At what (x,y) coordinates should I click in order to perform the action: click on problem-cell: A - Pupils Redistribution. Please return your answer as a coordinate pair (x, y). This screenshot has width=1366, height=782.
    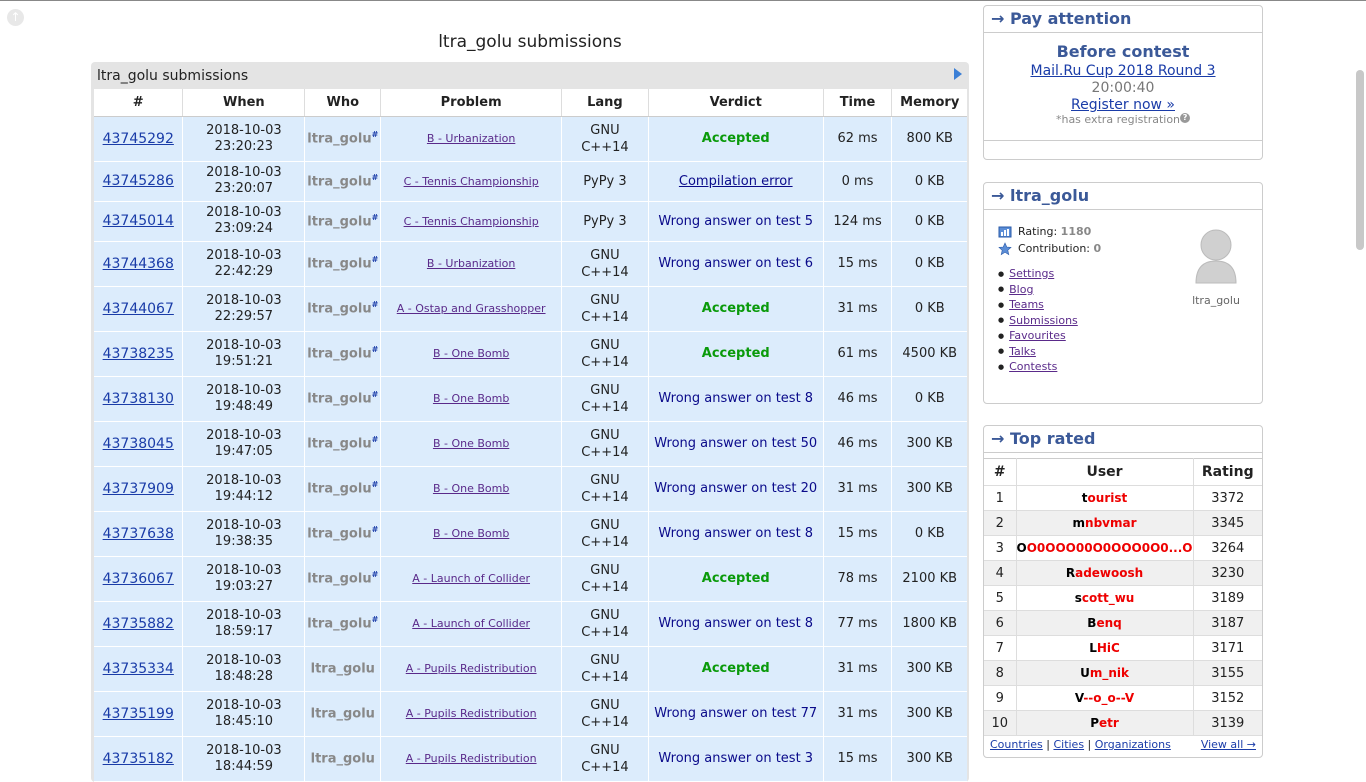
    Looking at the image, I should click on (471, 669).